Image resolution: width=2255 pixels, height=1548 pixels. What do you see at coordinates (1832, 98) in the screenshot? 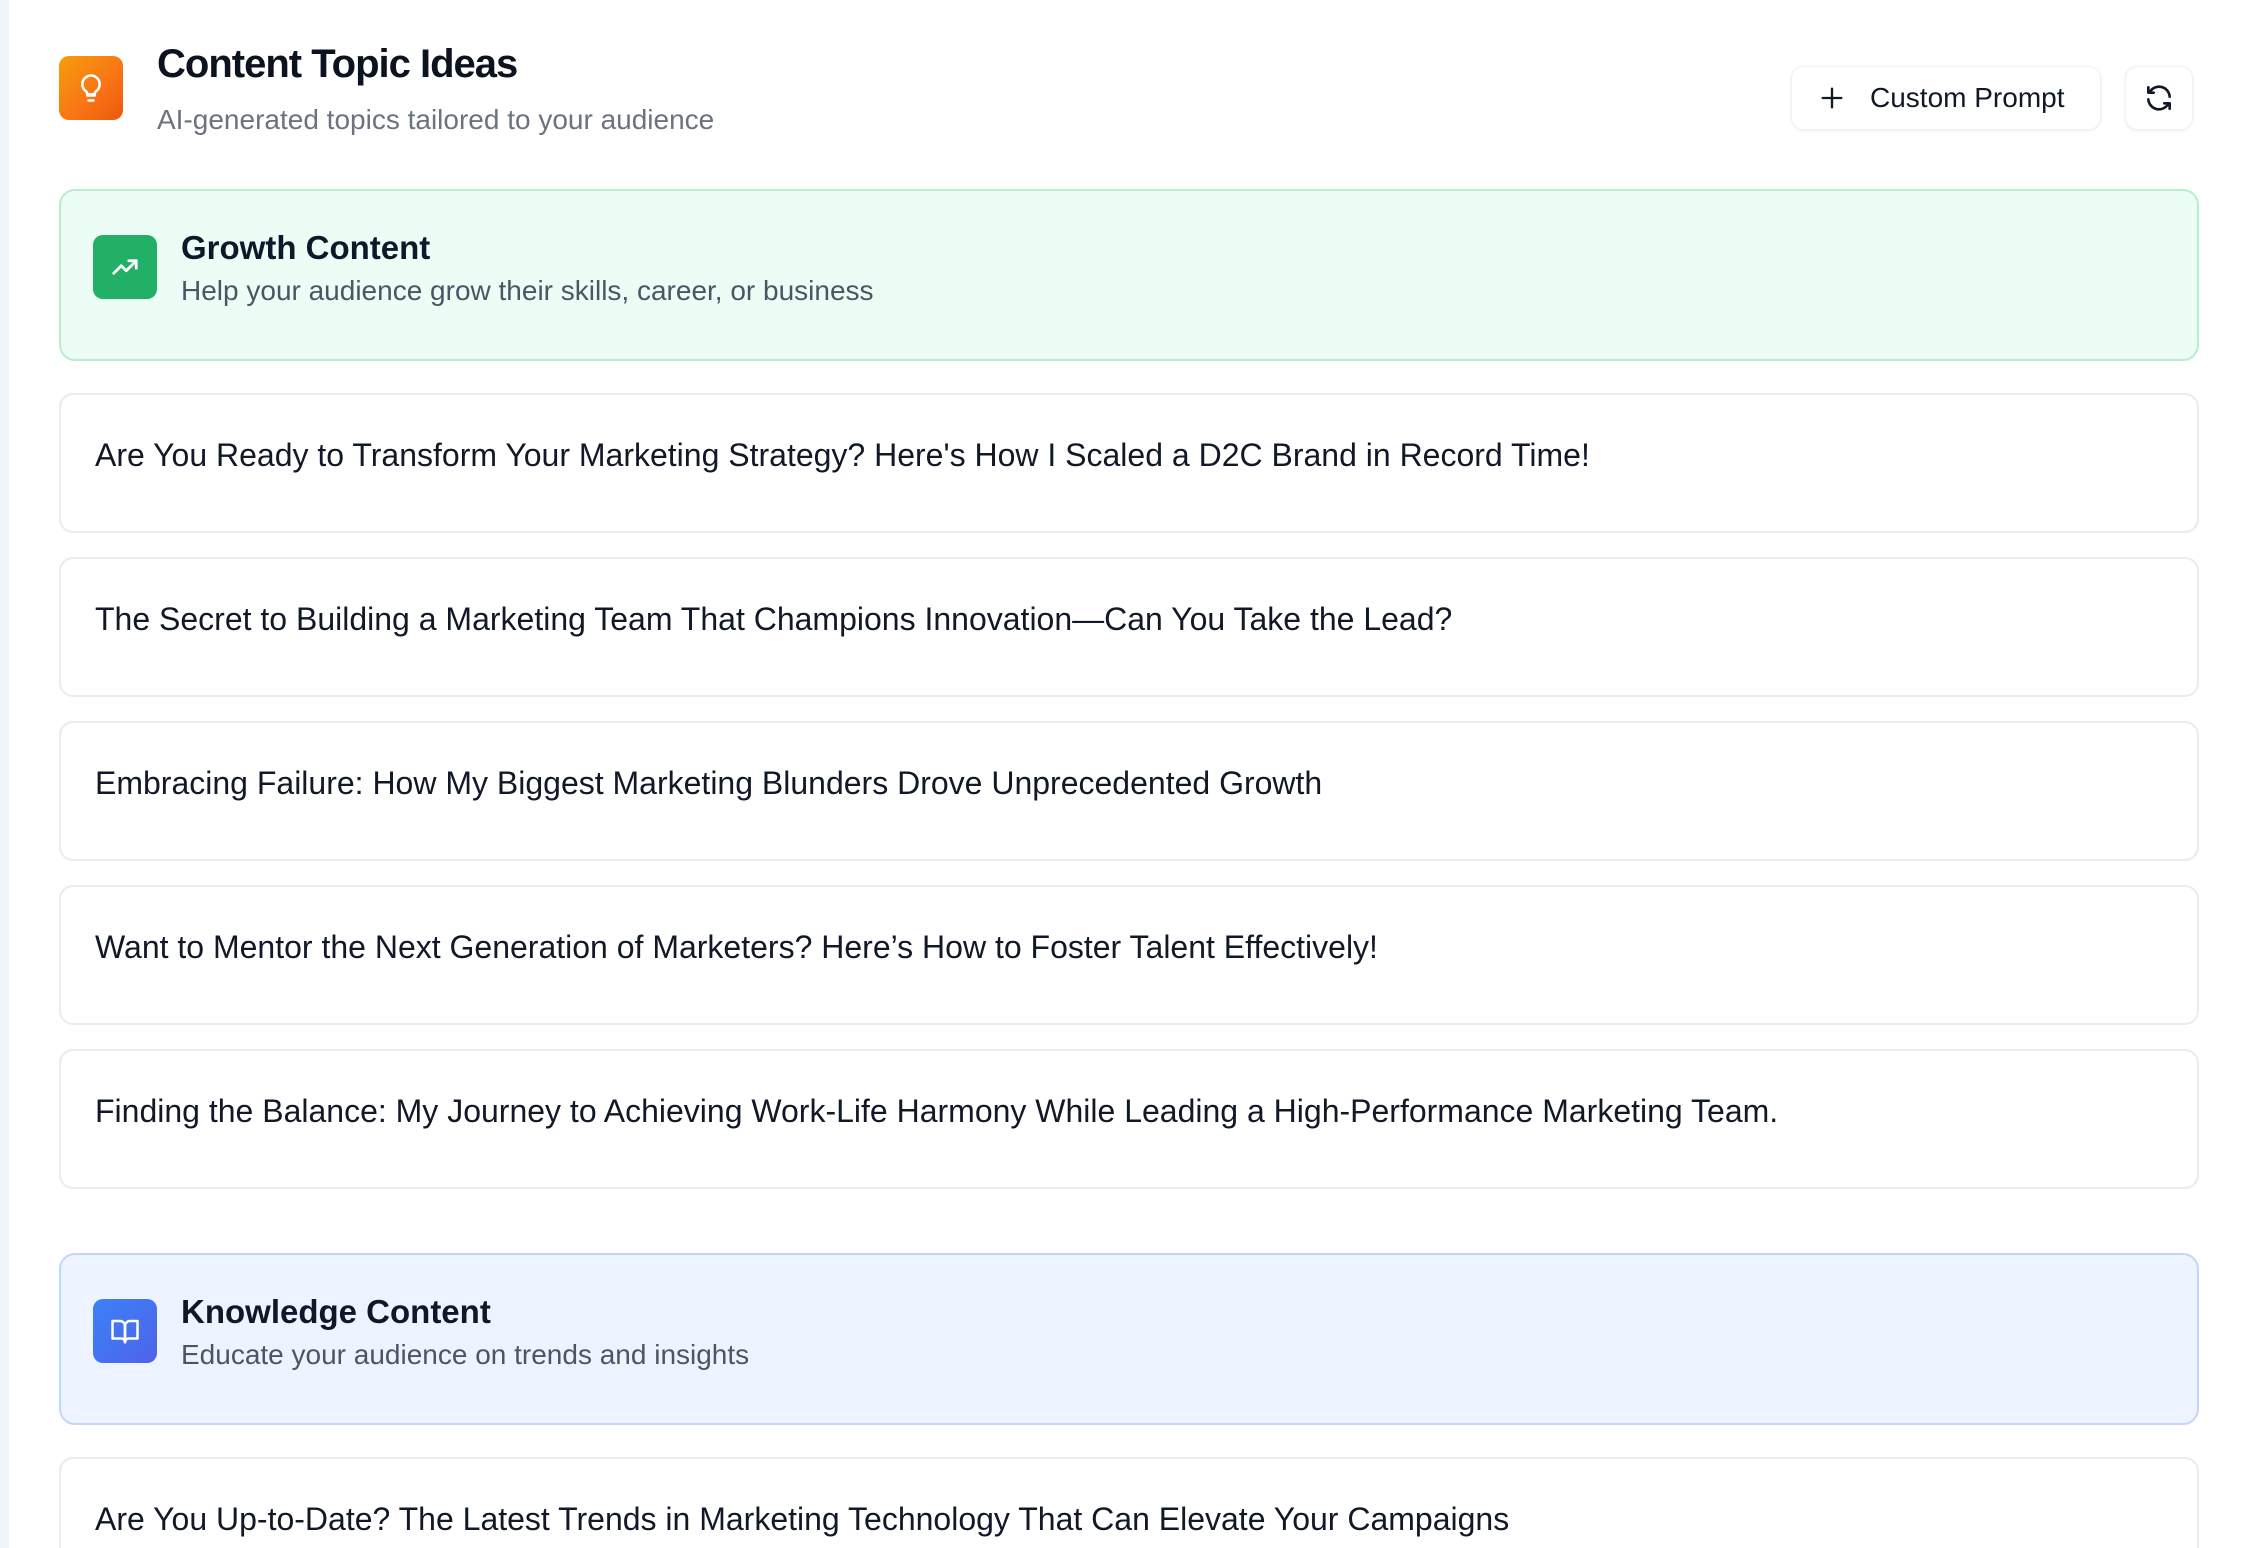
I see `plus-icon` at bounding box center [1832, 98].